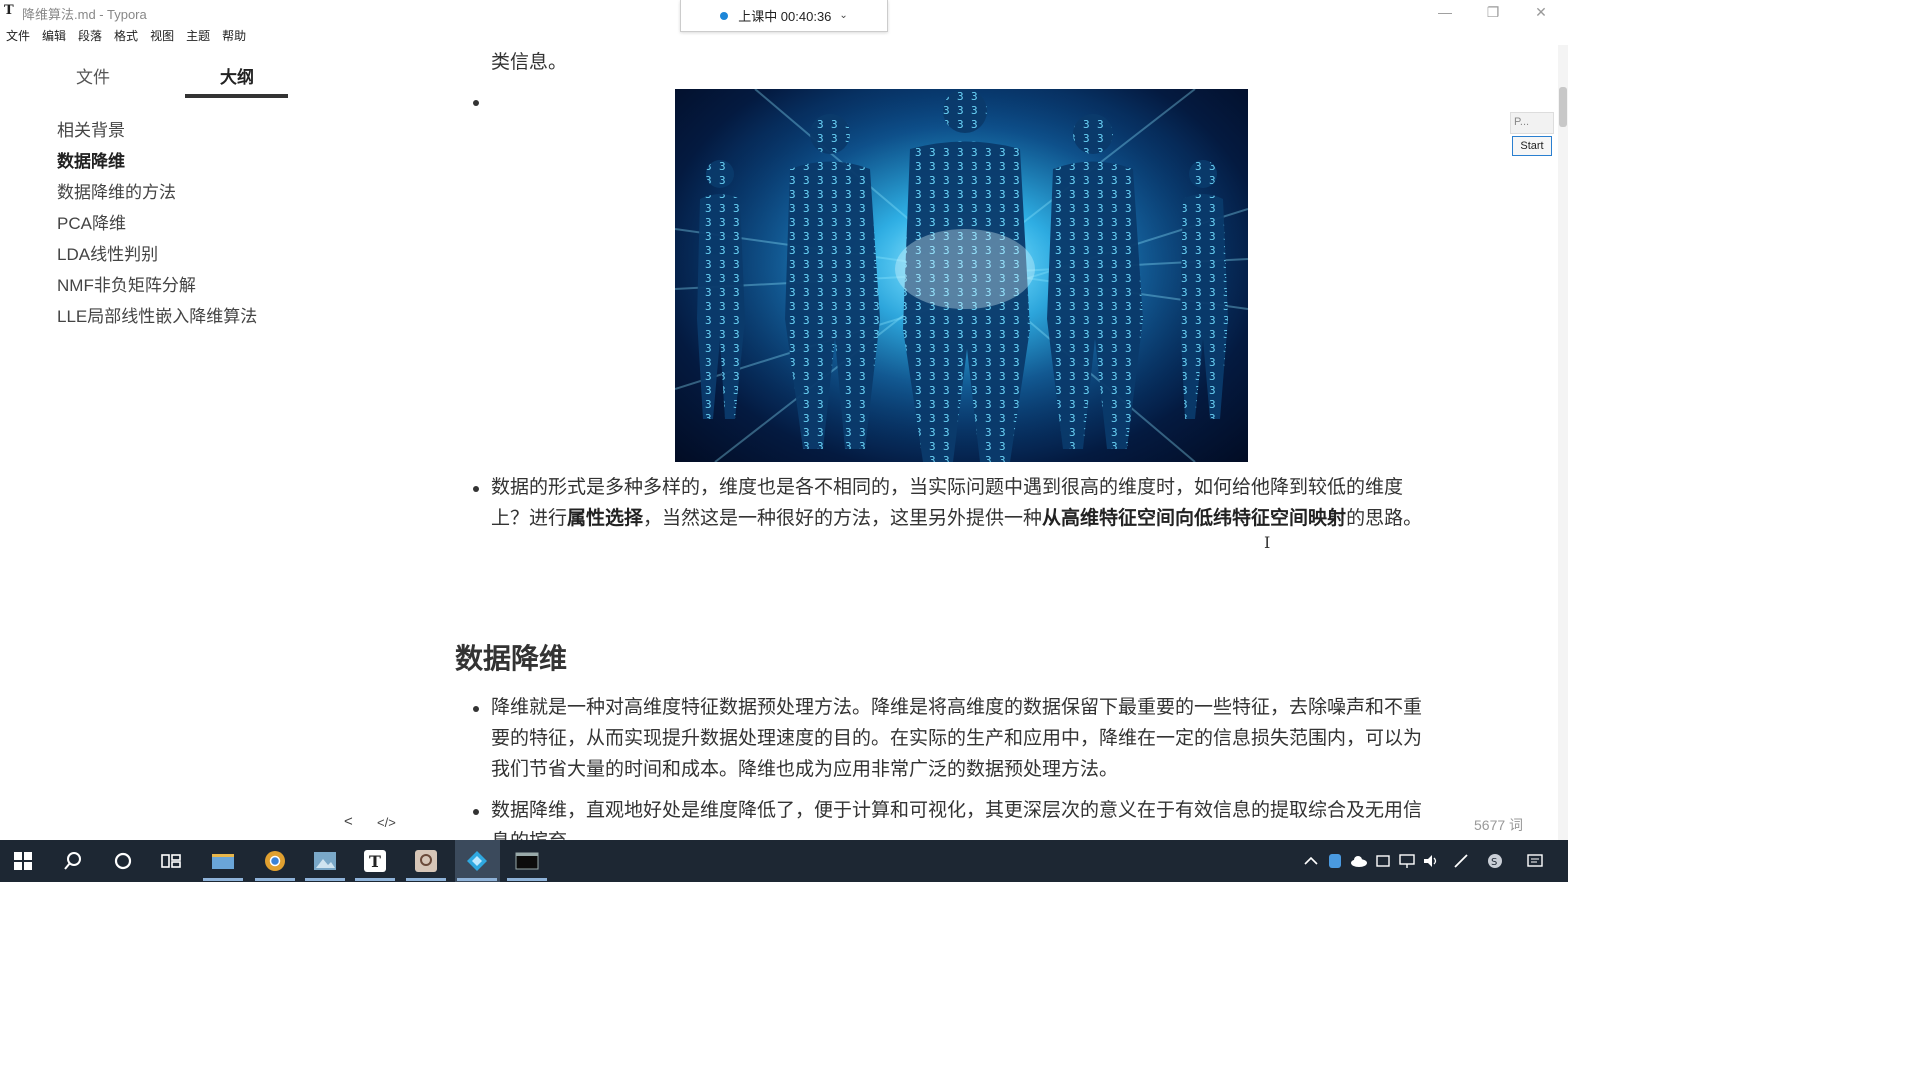 This screenshot has height=1080, width=1920. I want to click on close-button: ✕, so click(1541, 12).